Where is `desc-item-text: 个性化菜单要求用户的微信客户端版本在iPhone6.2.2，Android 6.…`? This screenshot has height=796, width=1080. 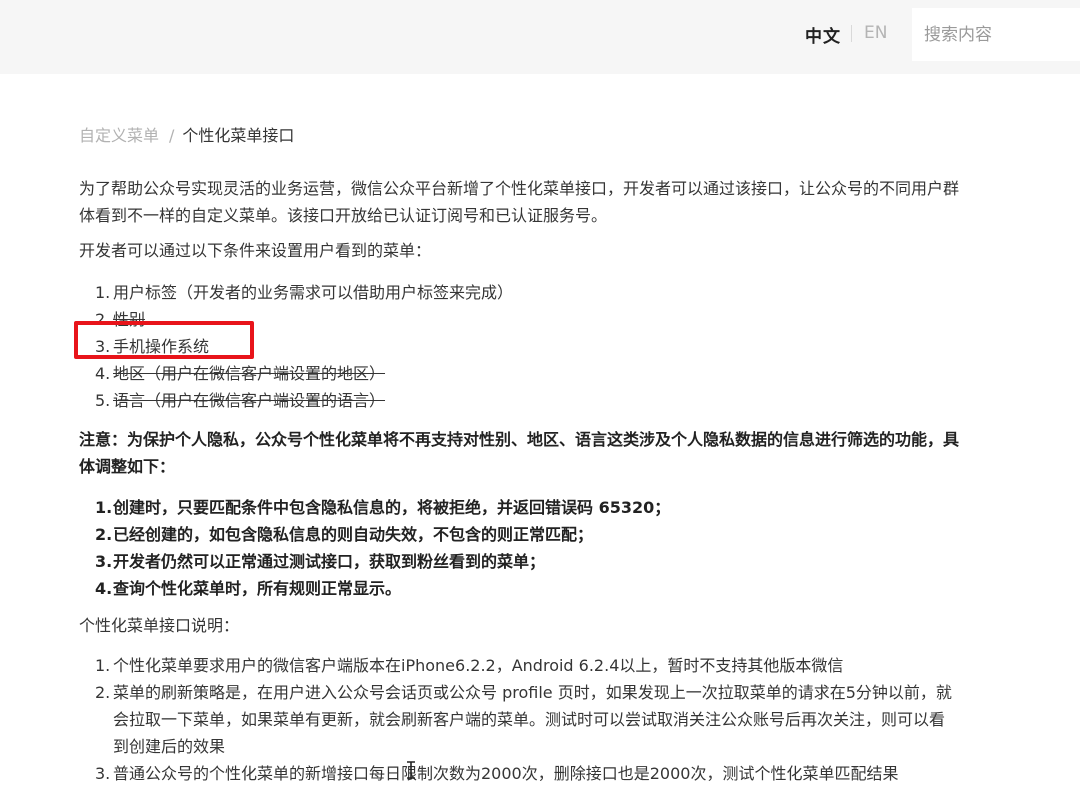 desc-item-text: 个性化菜单要求用户的微信客户端版本在iPhone6.2.2，Android 6.… is located at coordinates (478, 665).